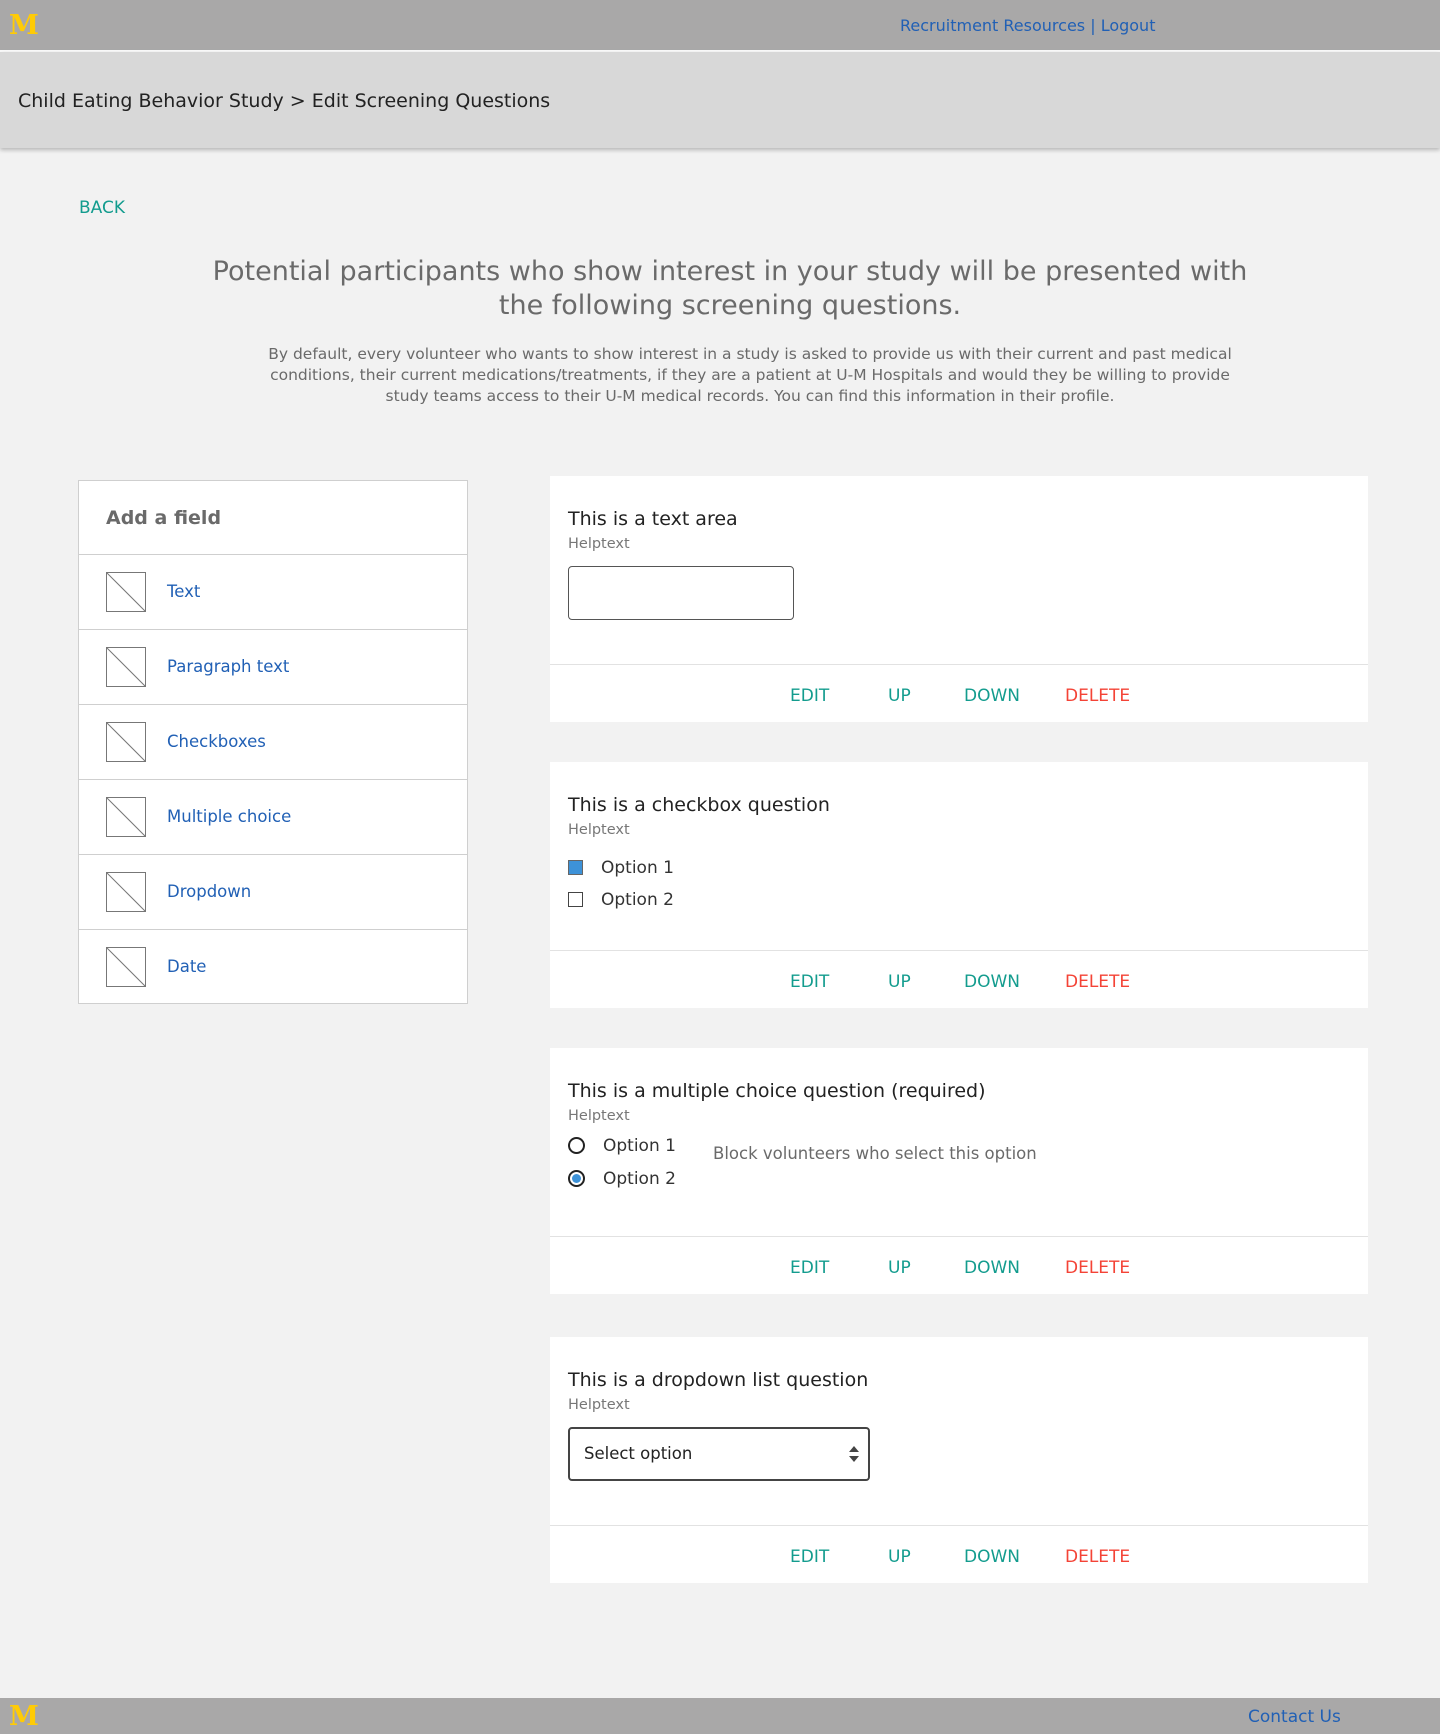 The image size is (1440, 1734). What do you see at coordinates (718, 1380) in the screenshot?
I see `question-title: This is a dropdown list question` at bounding box center [718, 1380].